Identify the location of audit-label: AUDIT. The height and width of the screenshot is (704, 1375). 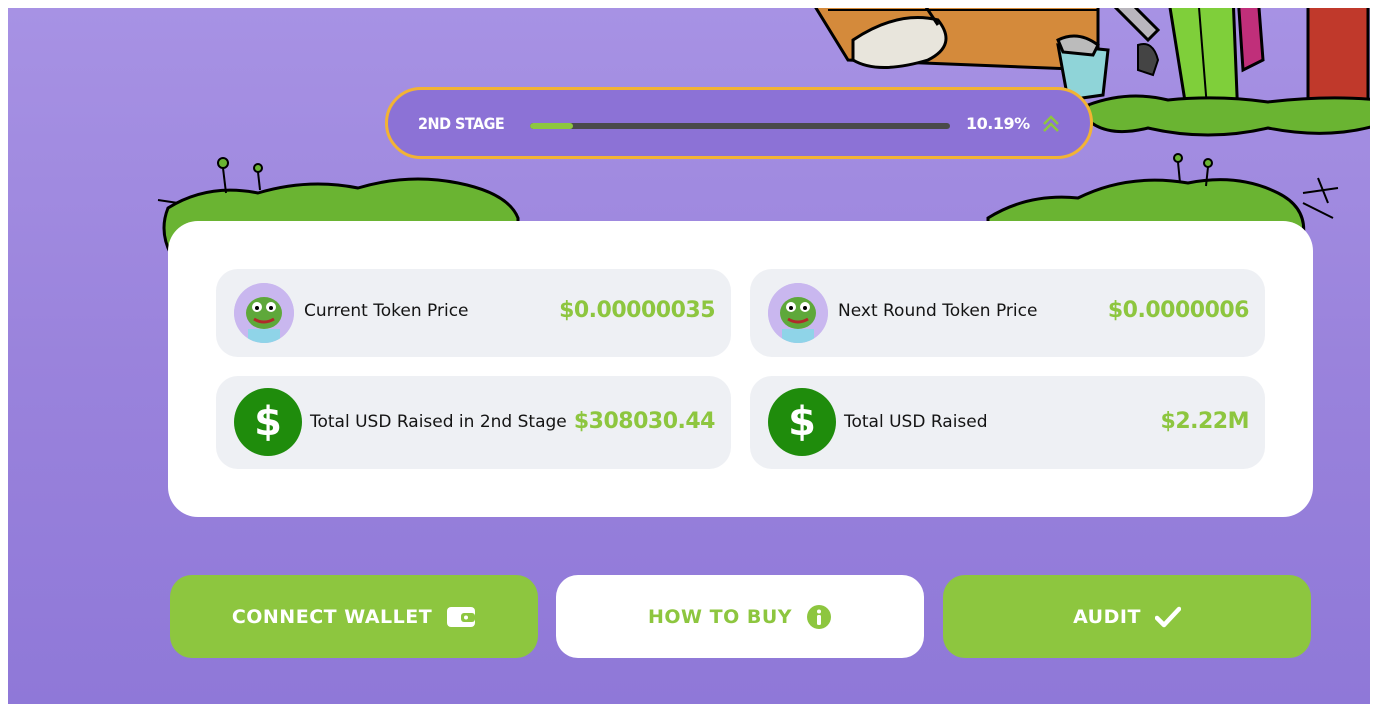
(1107, 616).